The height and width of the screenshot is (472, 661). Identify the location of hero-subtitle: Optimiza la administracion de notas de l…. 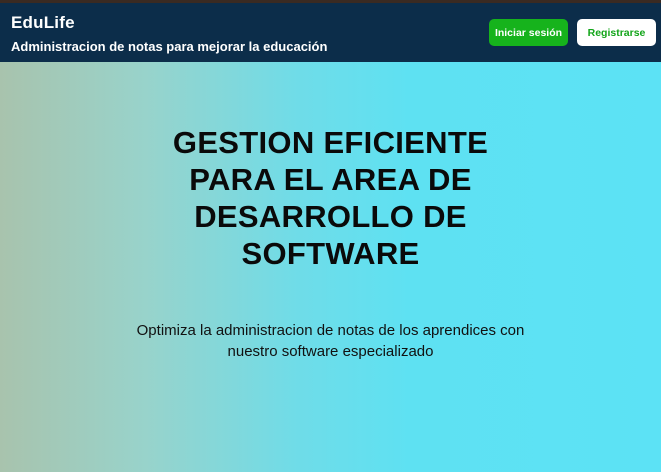
(330, 341).